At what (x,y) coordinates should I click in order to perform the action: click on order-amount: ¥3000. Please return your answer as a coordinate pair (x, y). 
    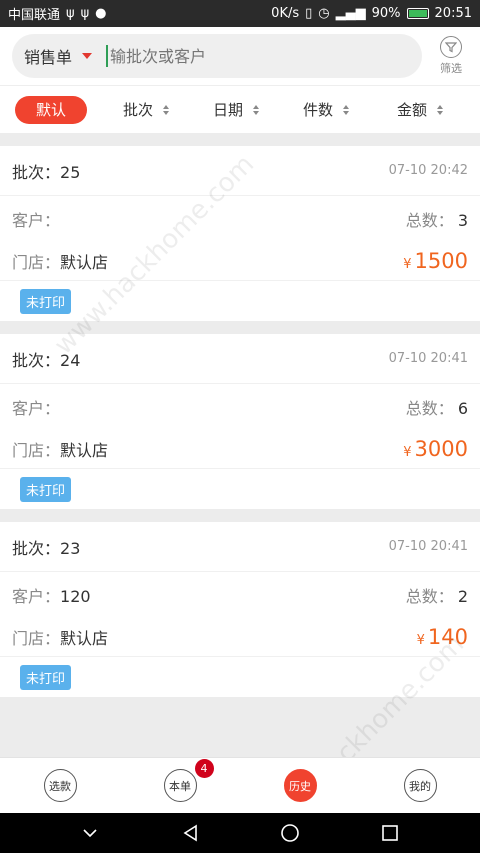
    Looking at the image, I should click on (435, 449).